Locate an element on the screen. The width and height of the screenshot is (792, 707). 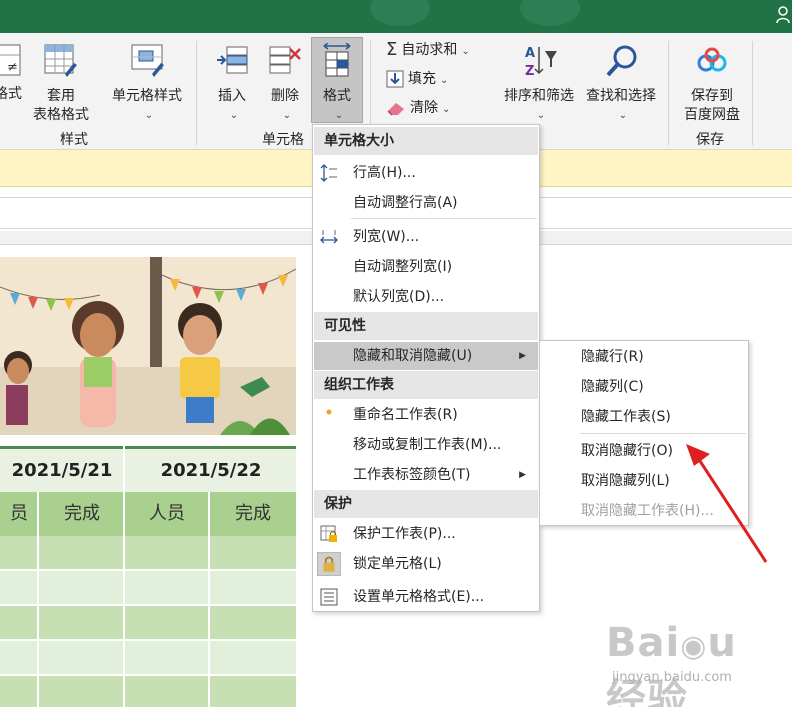
menu-item-label: 重命名工作表(R) is located at coordinates (405, 415).